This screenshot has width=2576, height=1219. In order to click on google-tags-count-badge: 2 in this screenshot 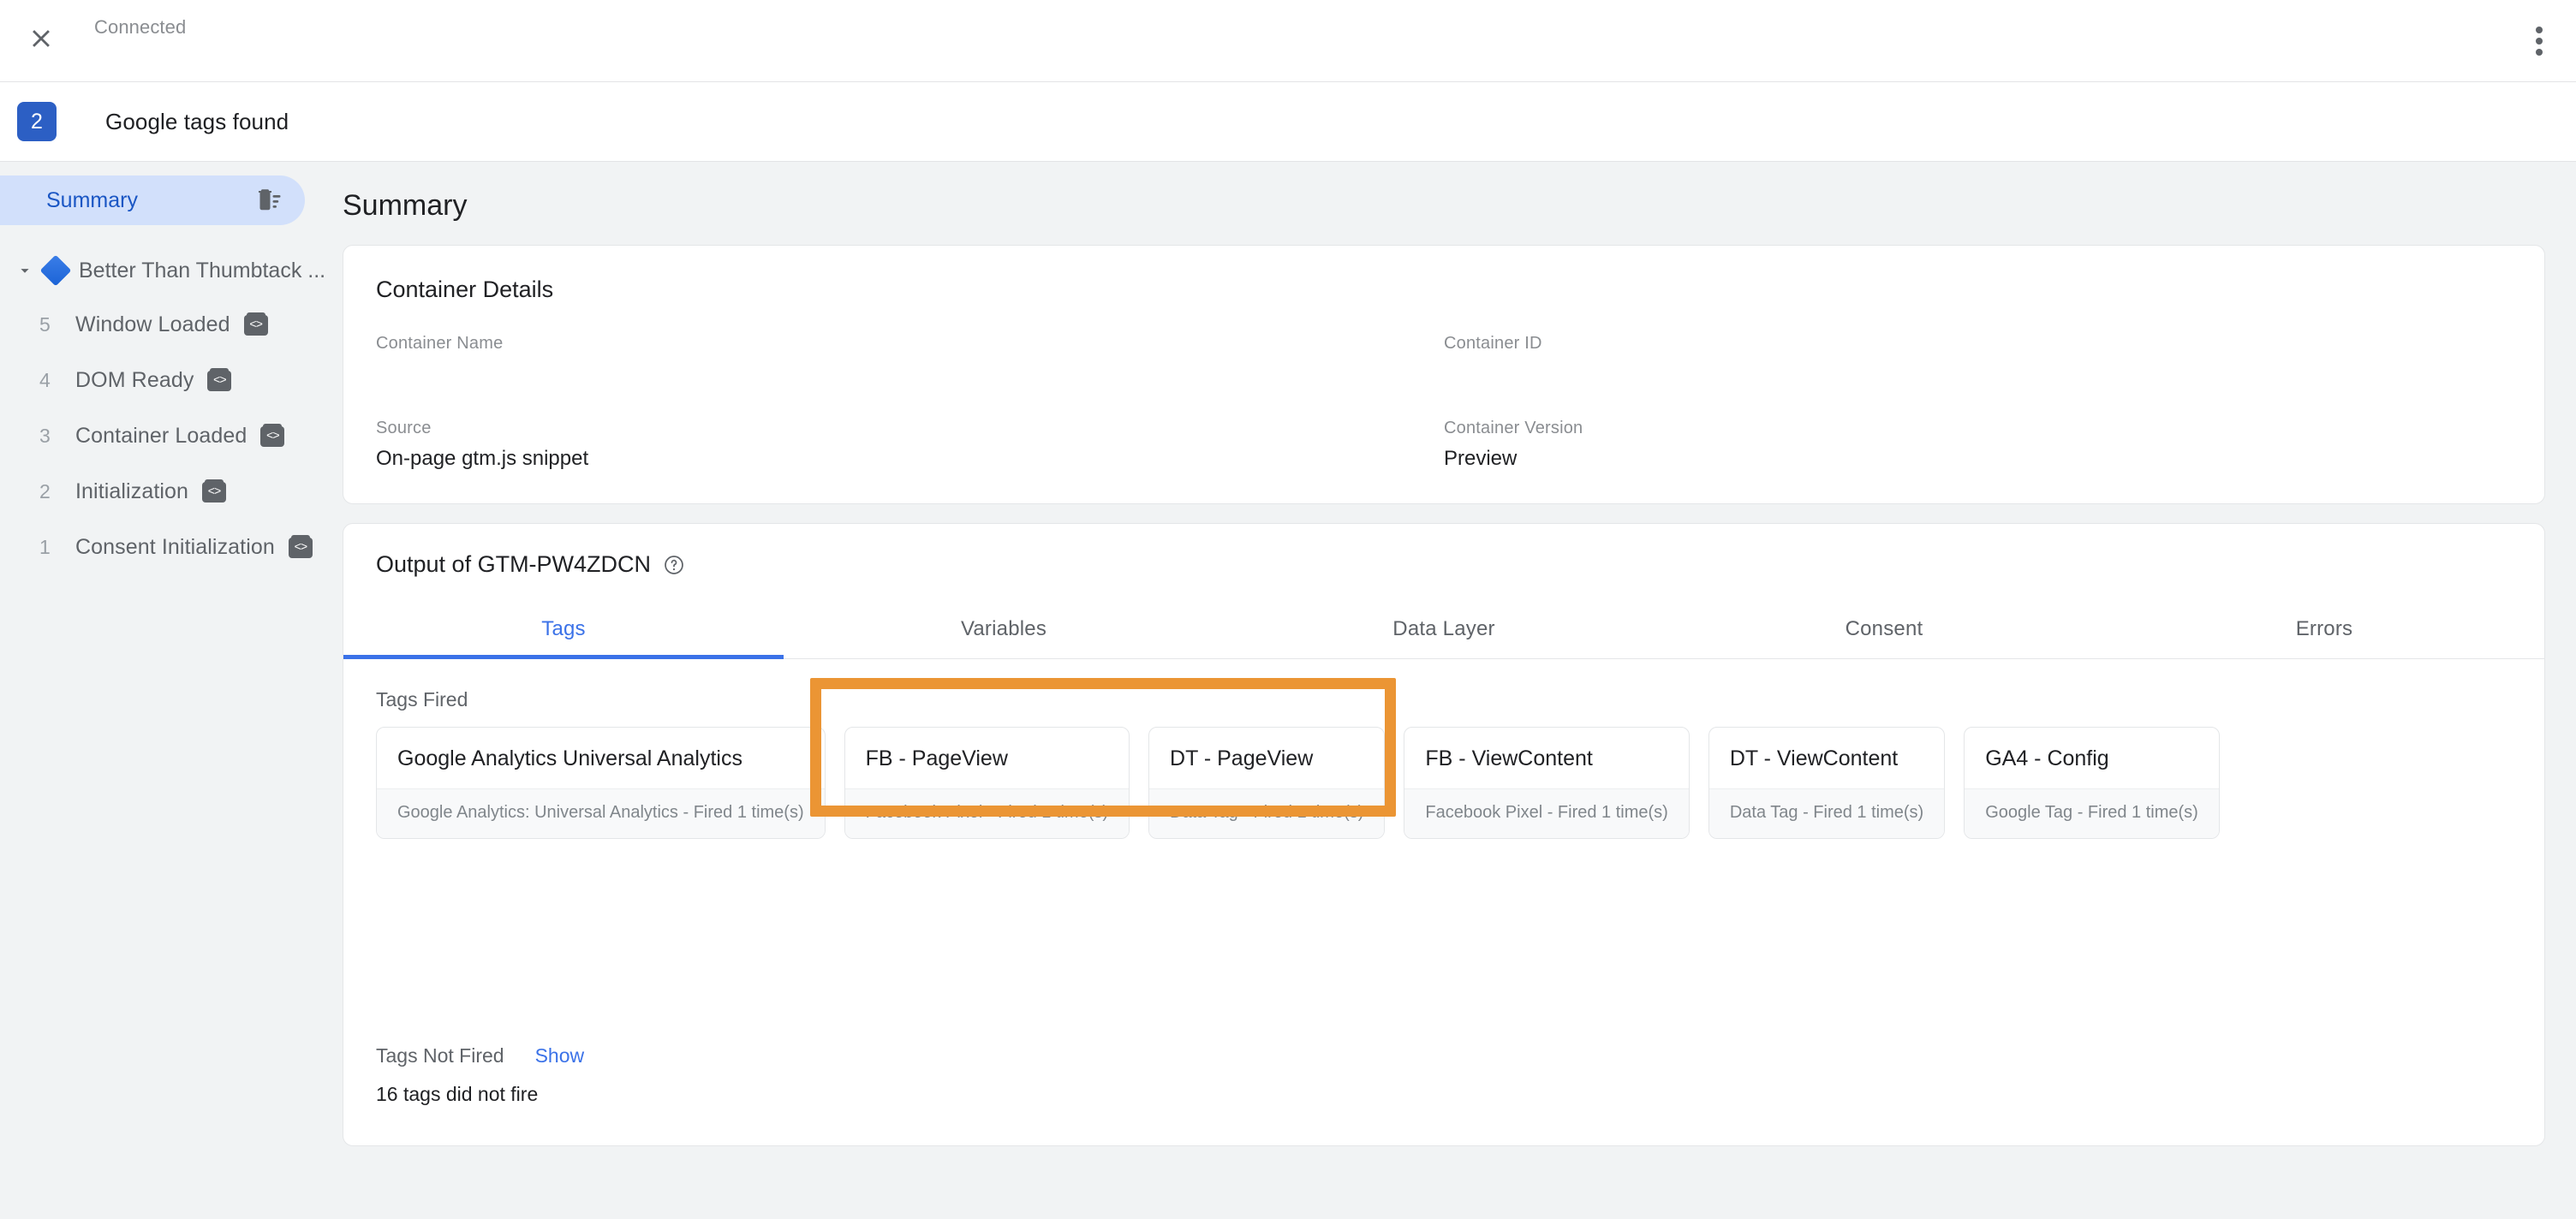, I will do `click(37, 121)`.